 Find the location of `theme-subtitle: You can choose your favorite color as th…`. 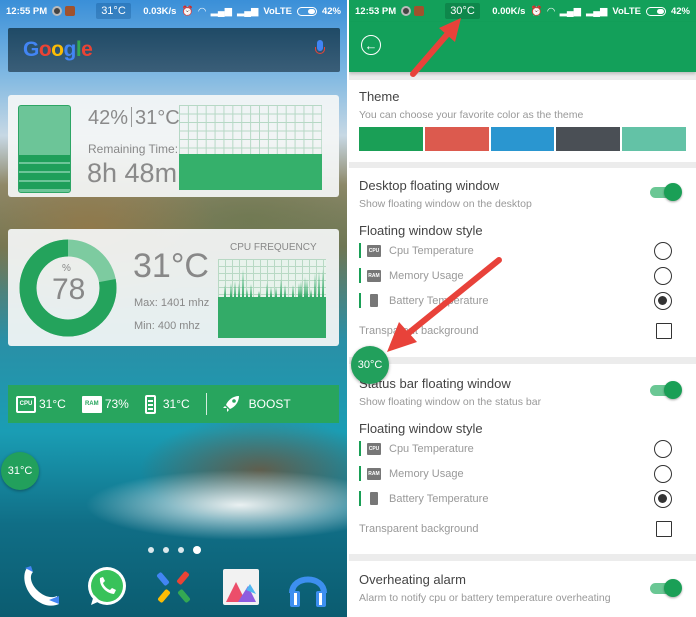

theme-subtitle: You can choose your favorite color as th… is located at coordinates (471, 115).